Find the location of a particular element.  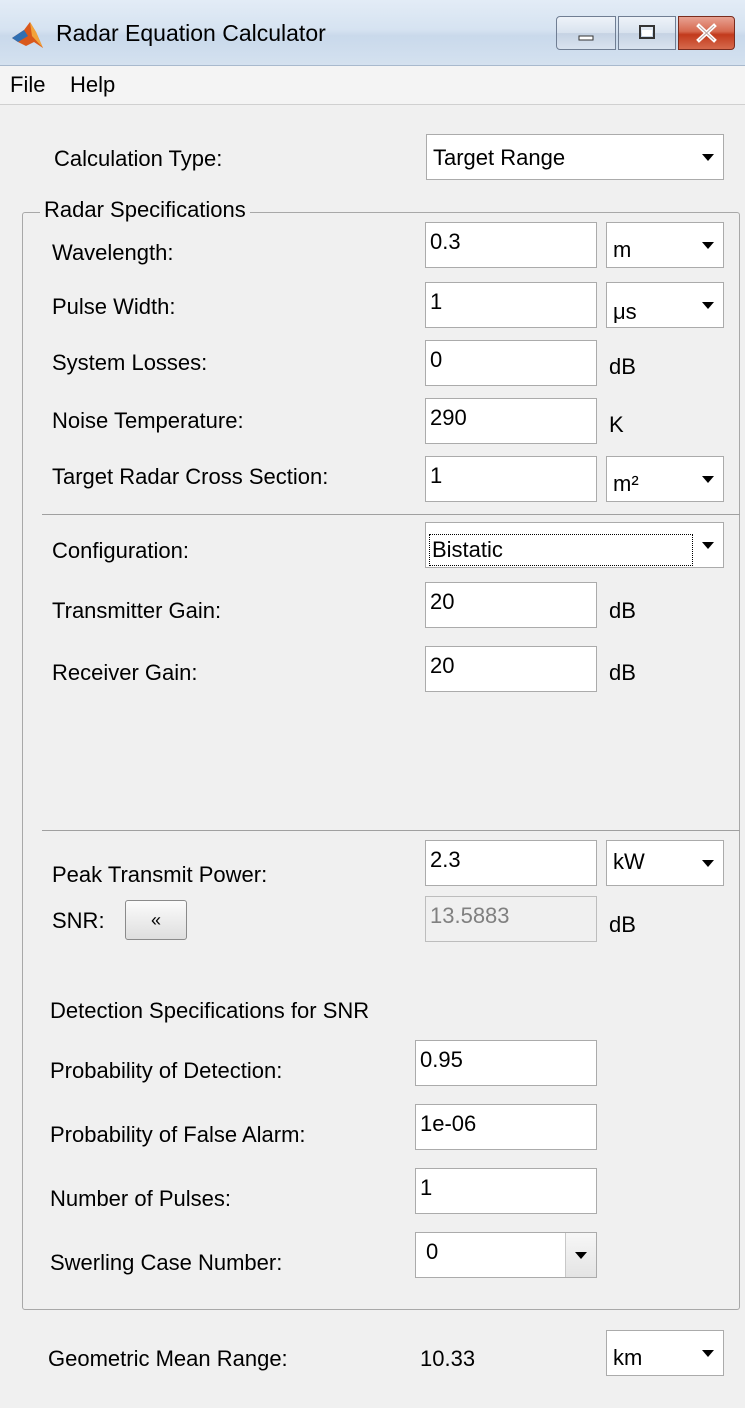

swerling-select: 0 is located at coordinates (506, 1255).